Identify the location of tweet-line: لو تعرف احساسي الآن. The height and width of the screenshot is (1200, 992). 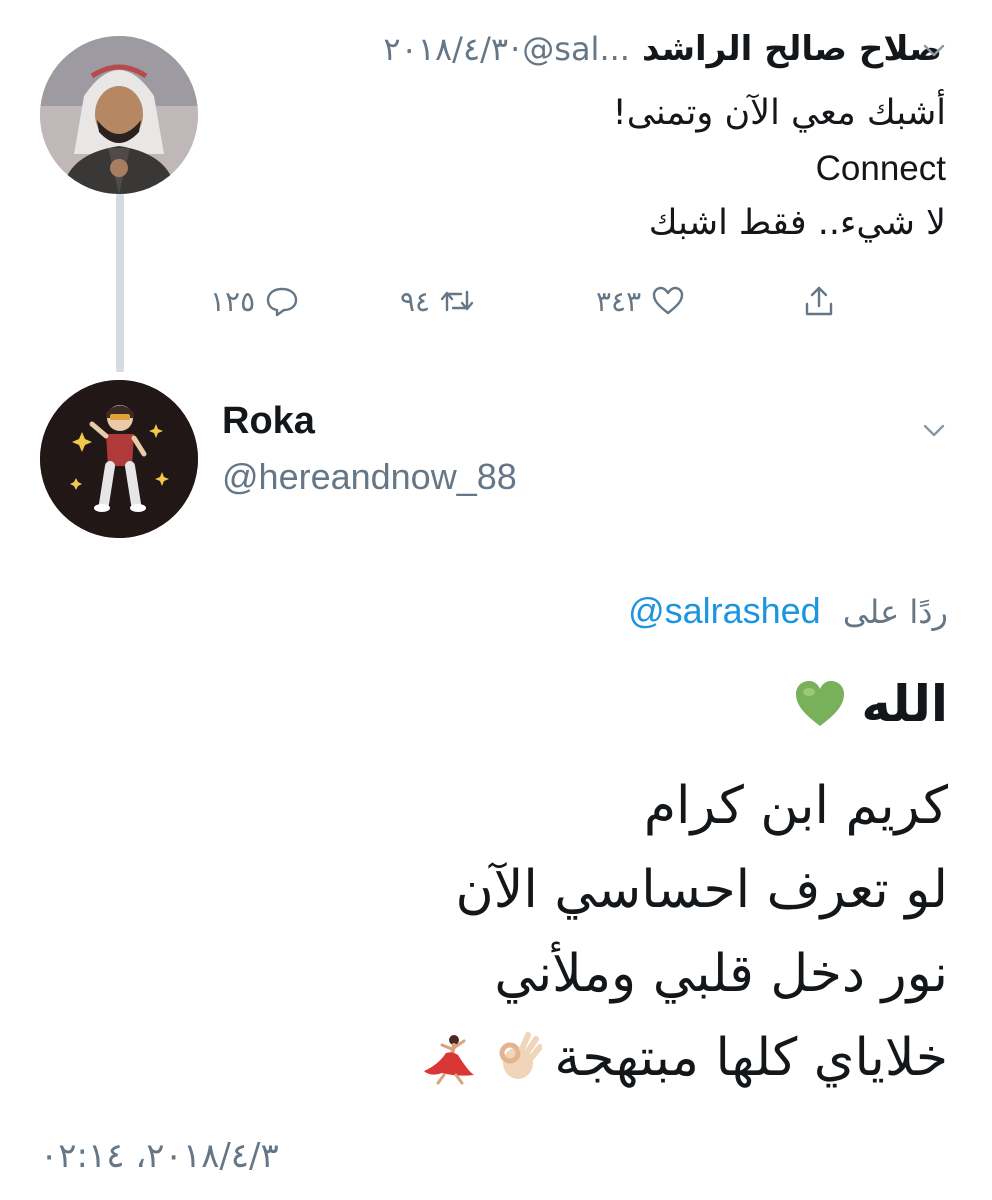
(701, 890).